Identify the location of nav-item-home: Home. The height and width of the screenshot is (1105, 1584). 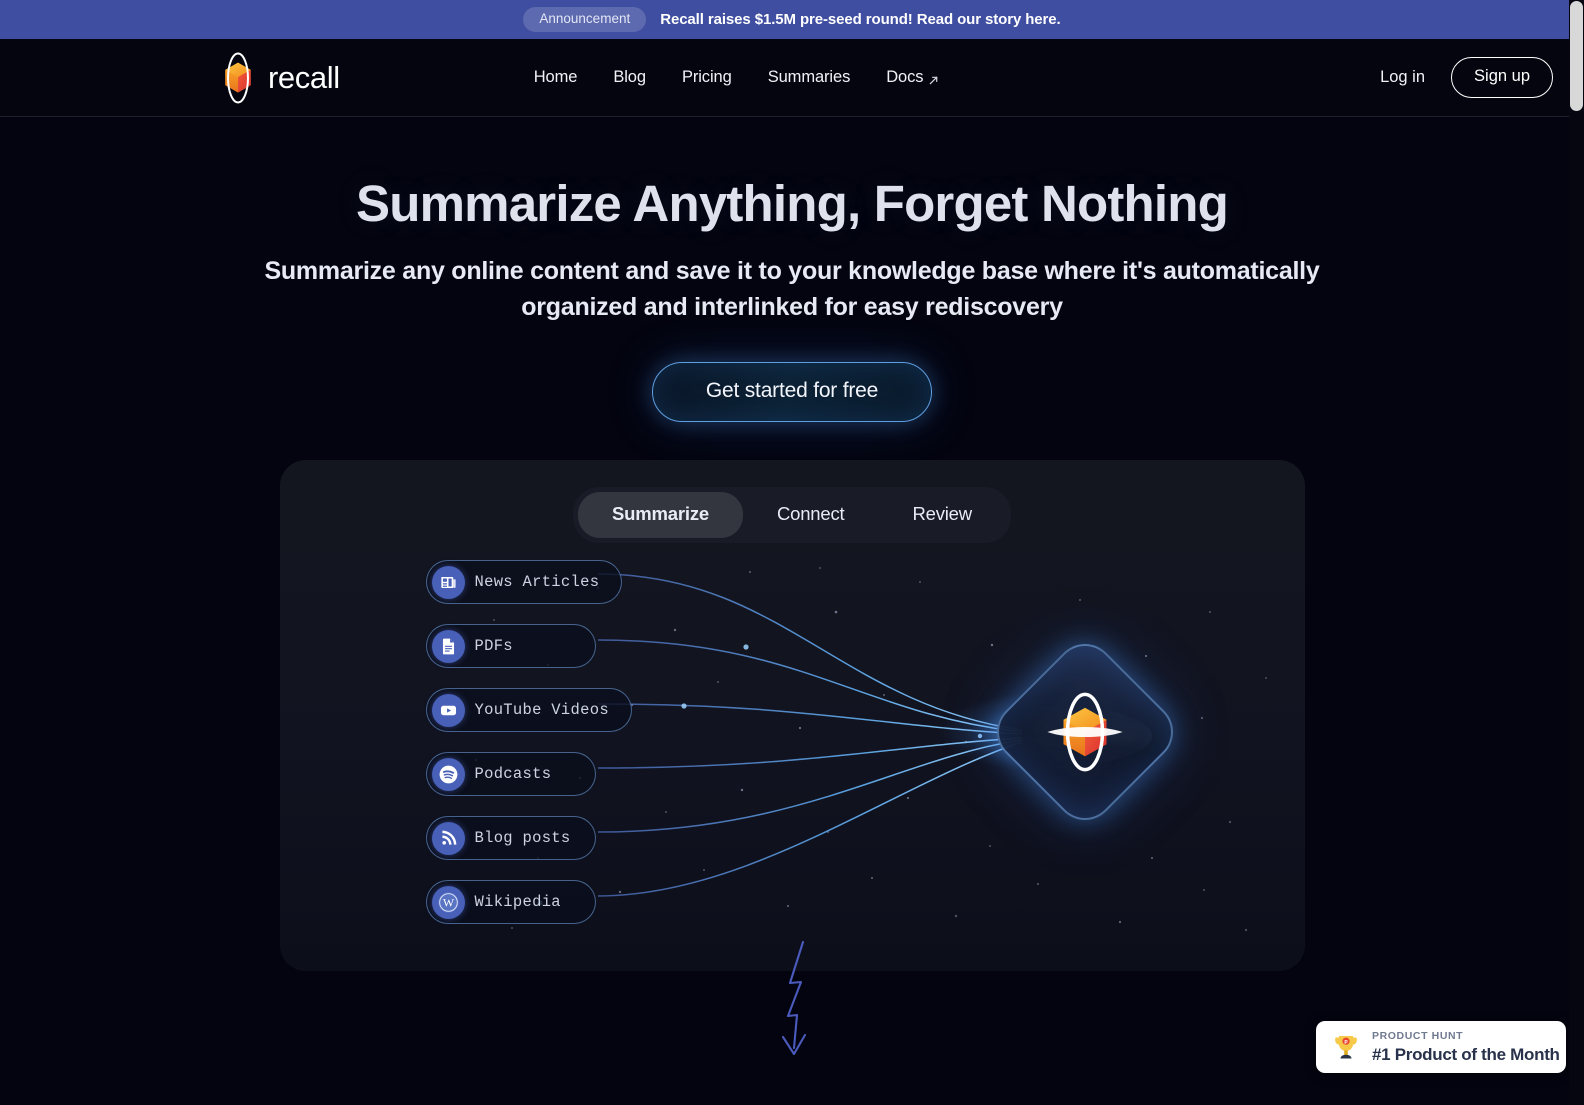
(556, 77).